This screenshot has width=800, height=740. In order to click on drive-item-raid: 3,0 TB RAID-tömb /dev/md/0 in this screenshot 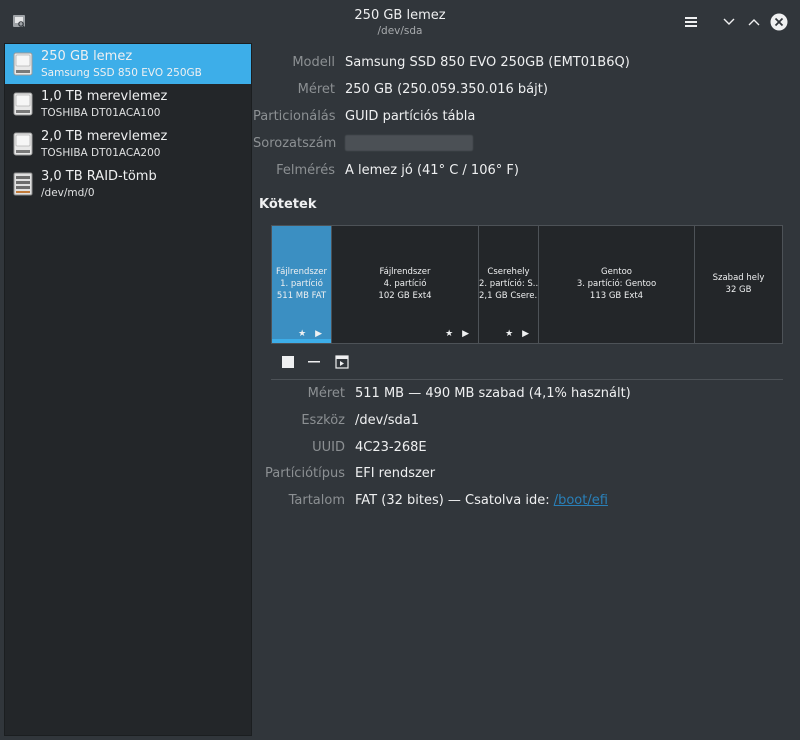, I will do `click(128, 184)`.